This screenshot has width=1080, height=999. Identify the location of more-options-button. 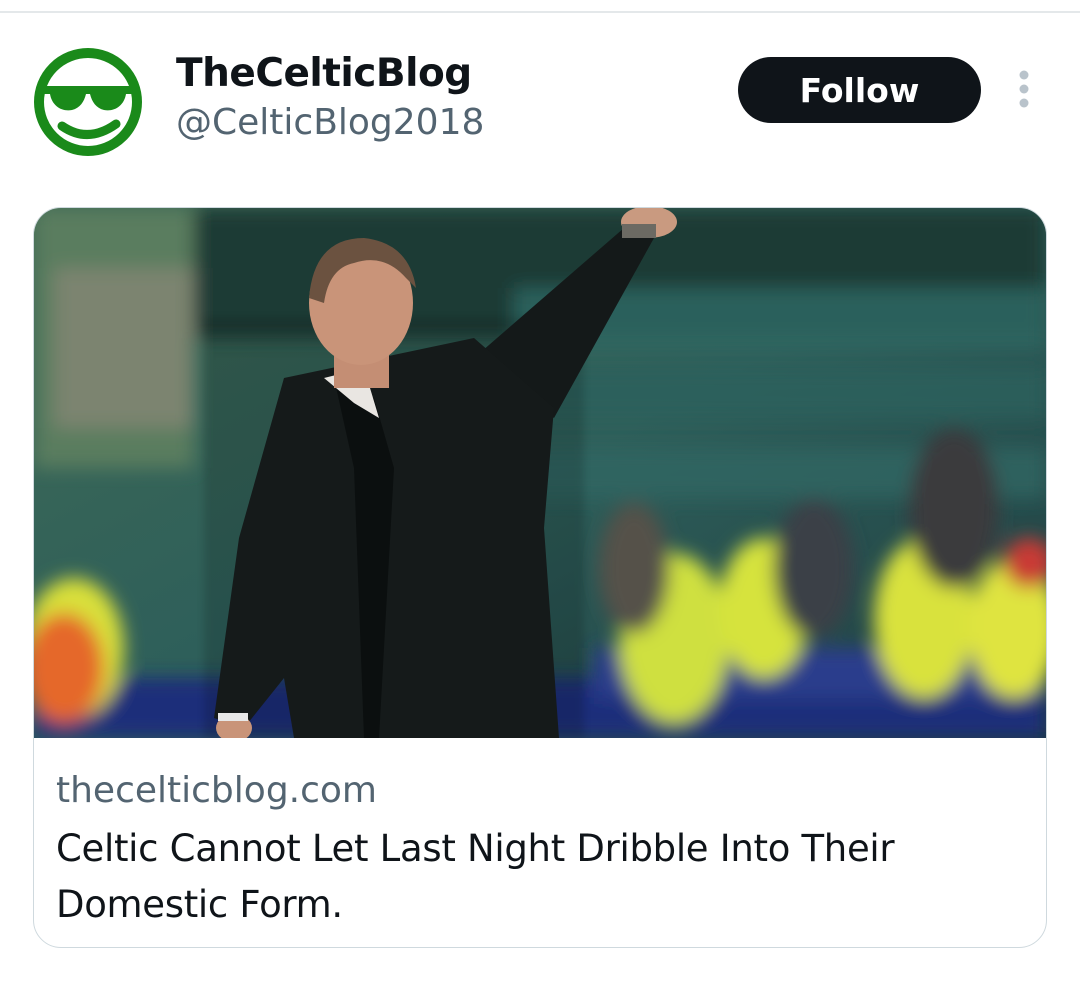
(1024, 90).